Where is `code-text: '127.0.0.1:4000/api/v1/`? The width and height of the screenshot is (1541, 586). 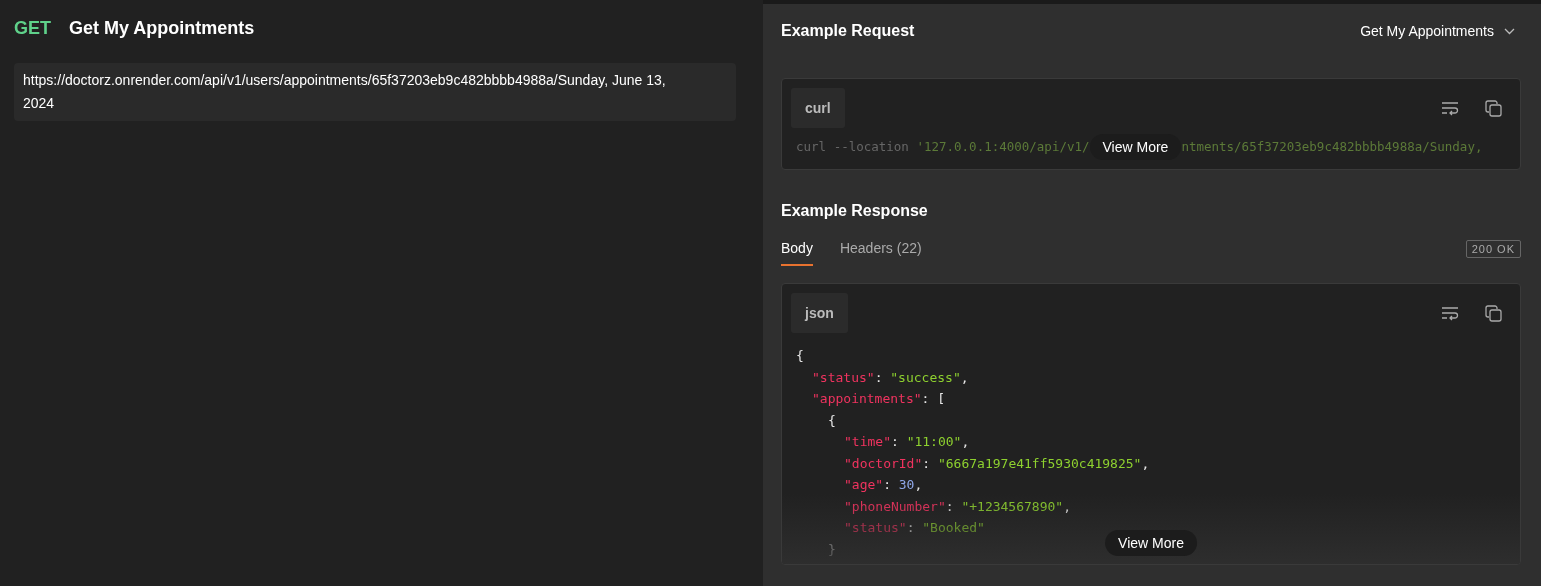
code-text: '127.0.0.1:4000/api/v1/ is located at coordinates (1003, 147).